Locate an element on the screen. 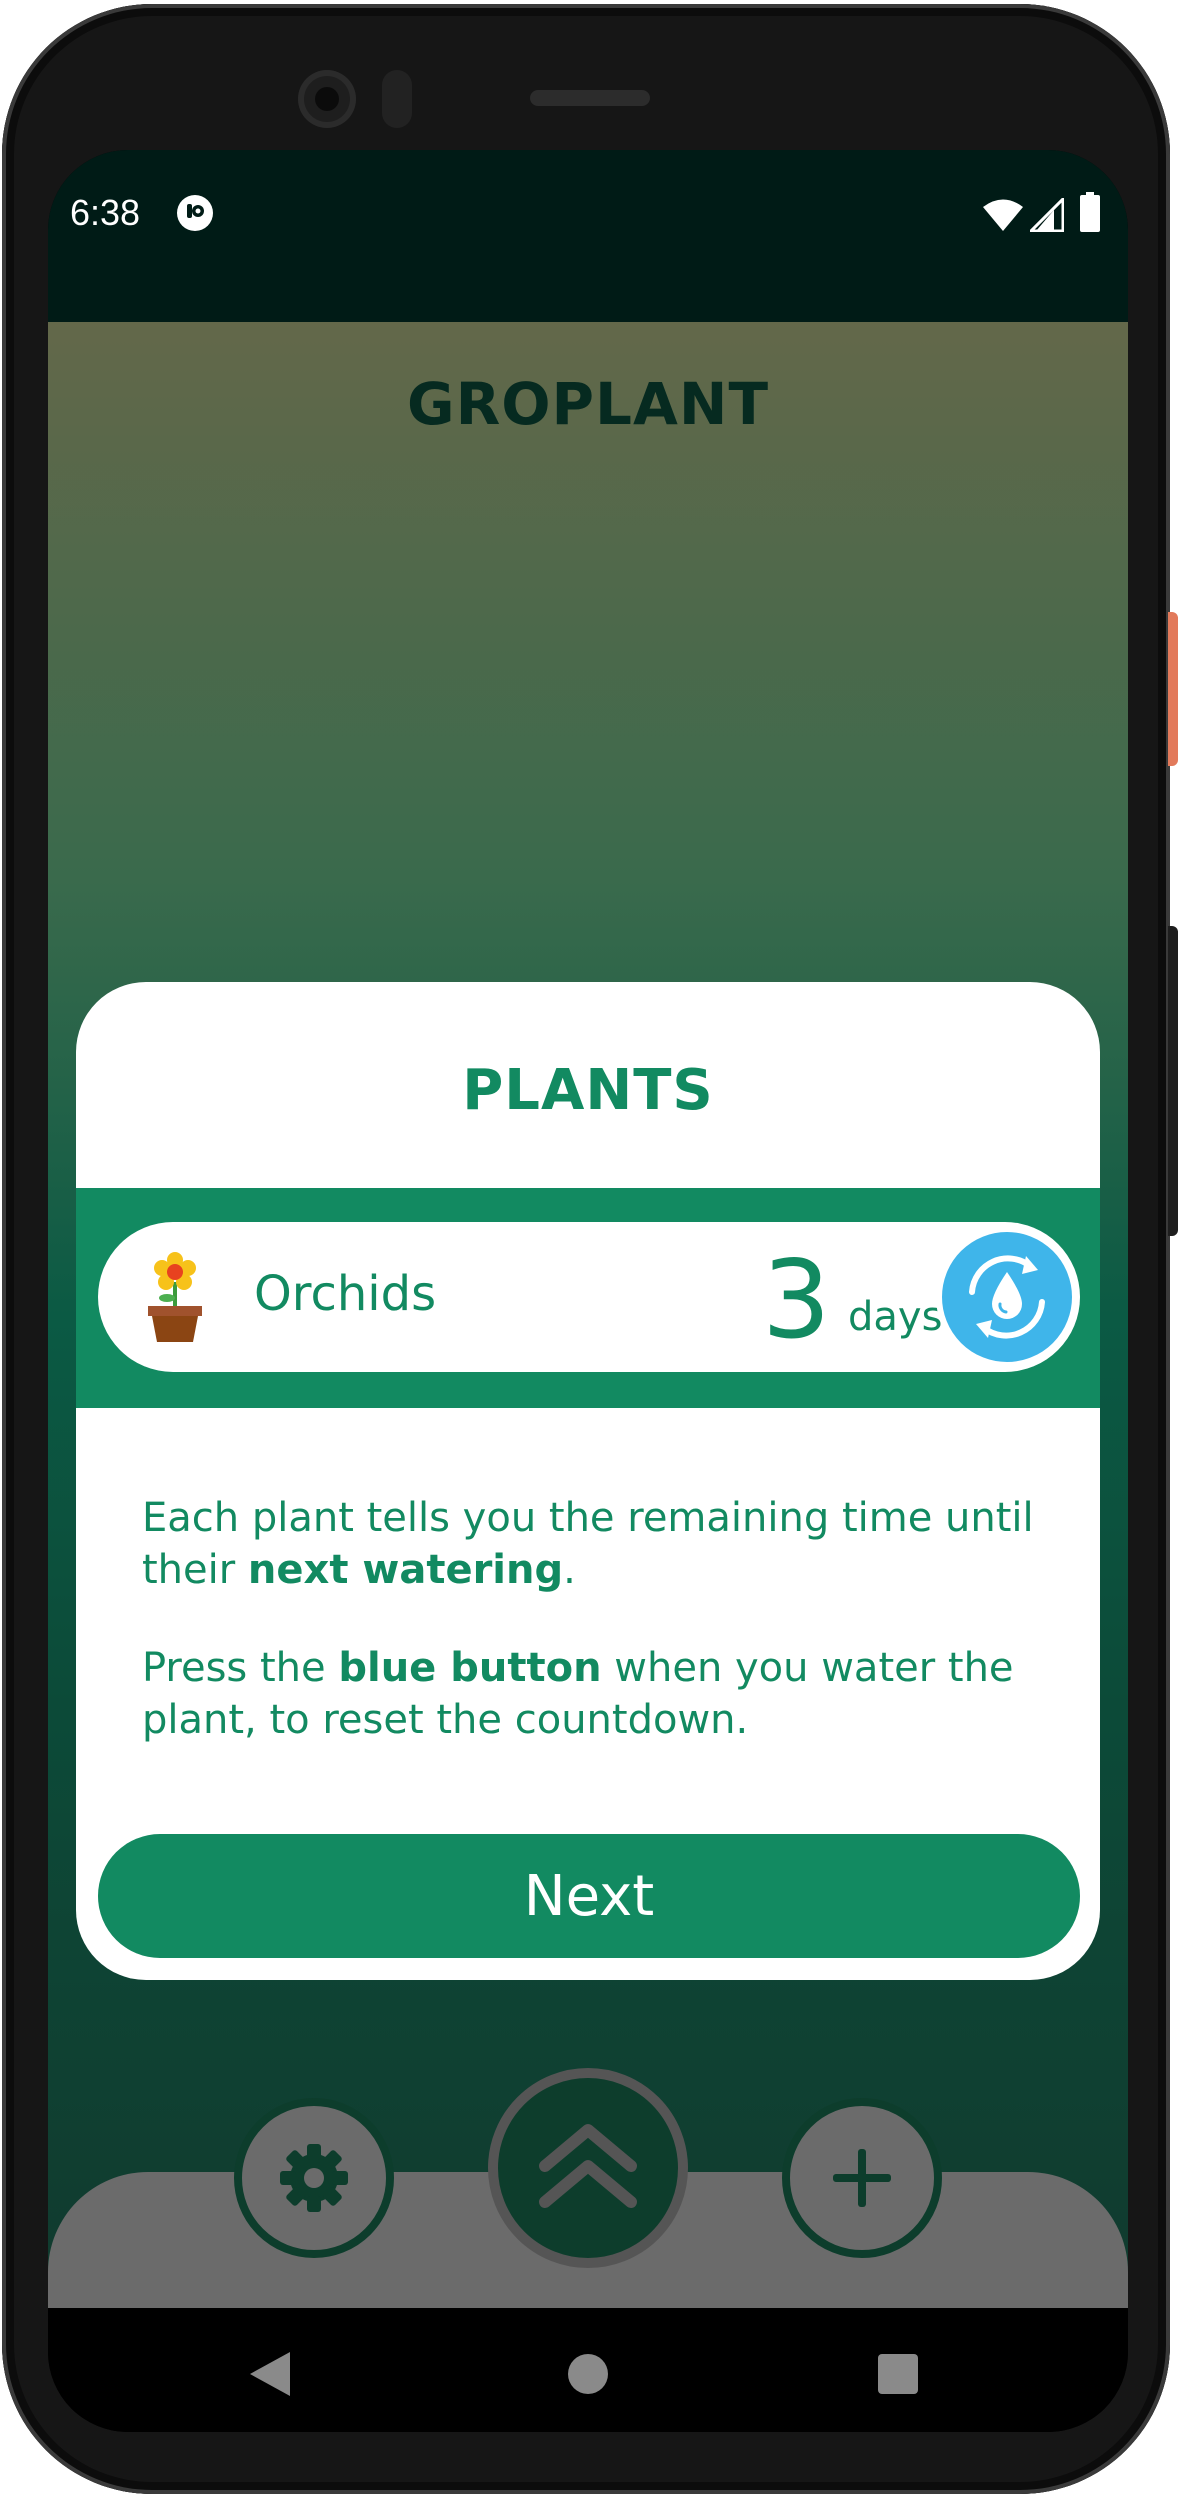 This screenshot has height=2498, width=1178. plant-card: Orchids 3 days is located at coordinates (589, 1297).